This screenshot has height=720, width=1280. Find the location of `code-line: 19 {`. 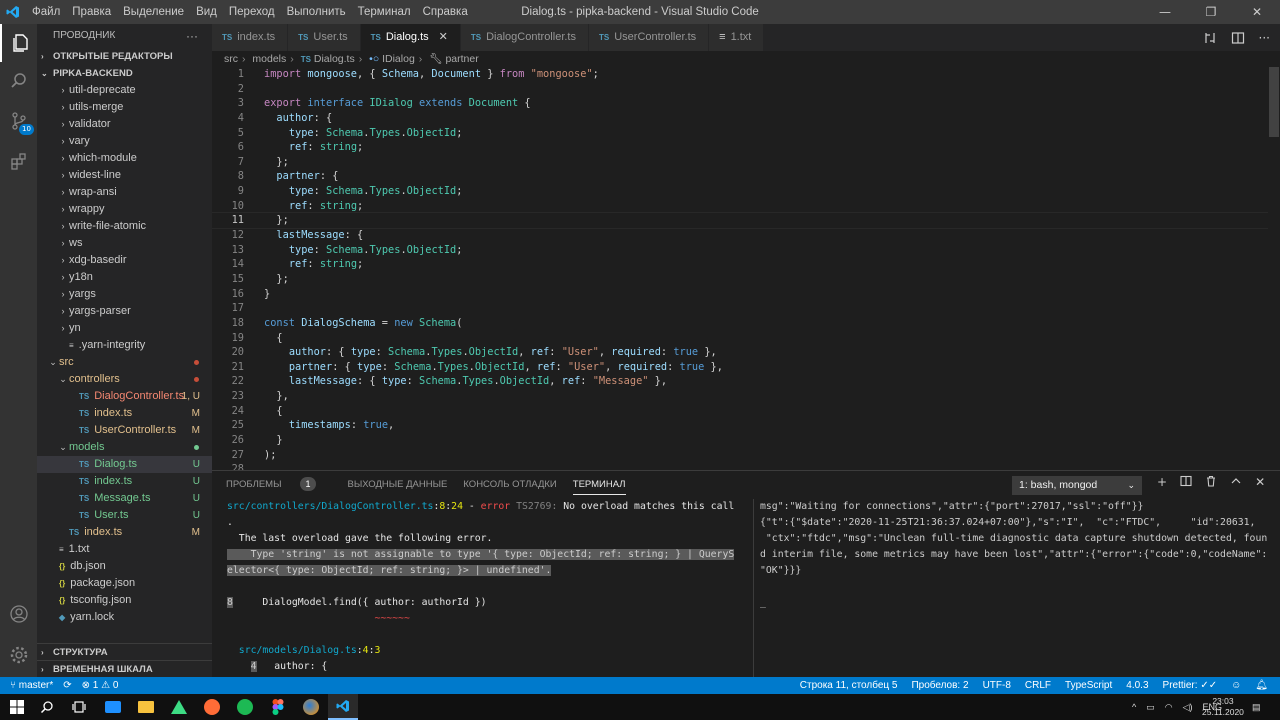

code-line: 19 { is located at coordinates (746, 338).